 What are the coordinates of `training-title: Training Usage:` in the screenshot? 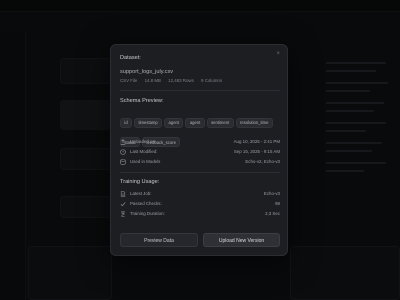 It's located at (140, 182).